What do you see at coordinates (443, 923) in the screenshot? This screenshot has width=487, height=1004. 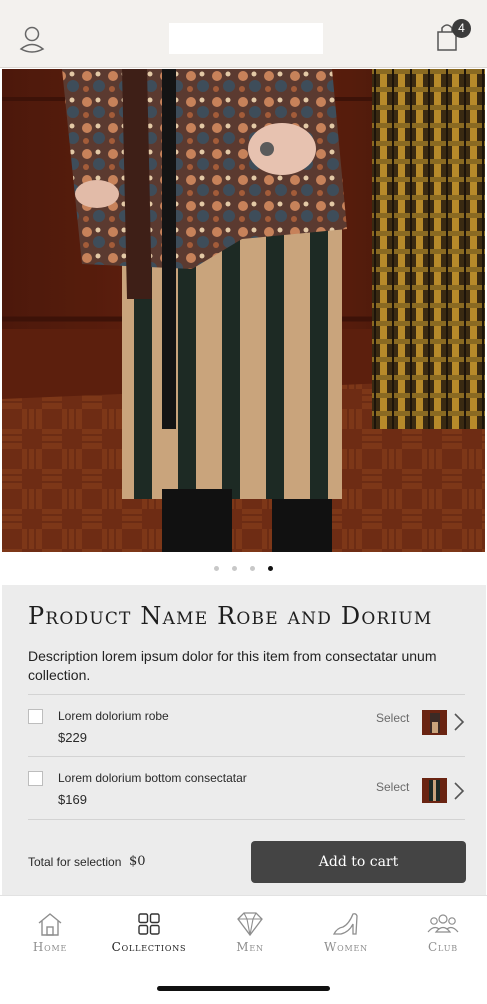 I see `group-icon` at bounding box center [443, 923].